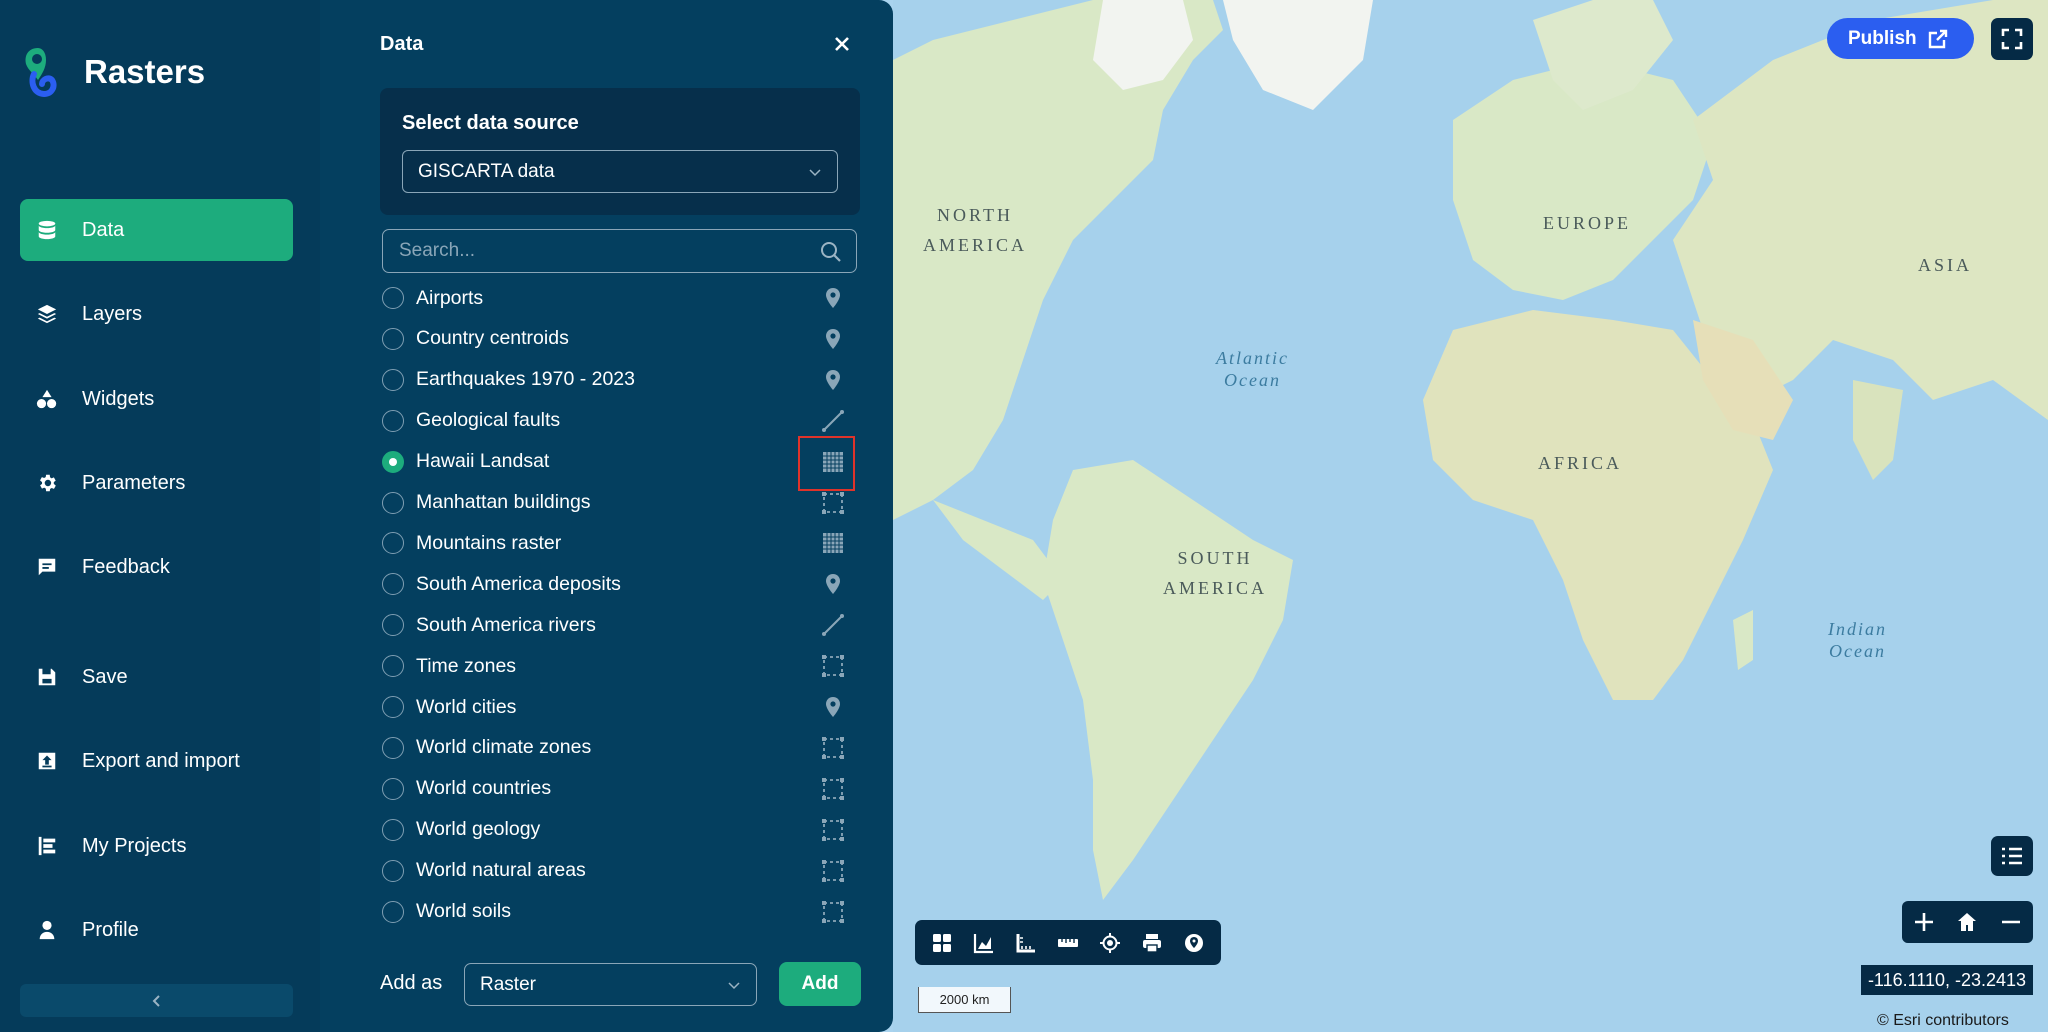 The image size is (2048, 1032). Describe the element at coordinates (610, 984) in the screenshot. I see `add-as-select: Raster` at that location.